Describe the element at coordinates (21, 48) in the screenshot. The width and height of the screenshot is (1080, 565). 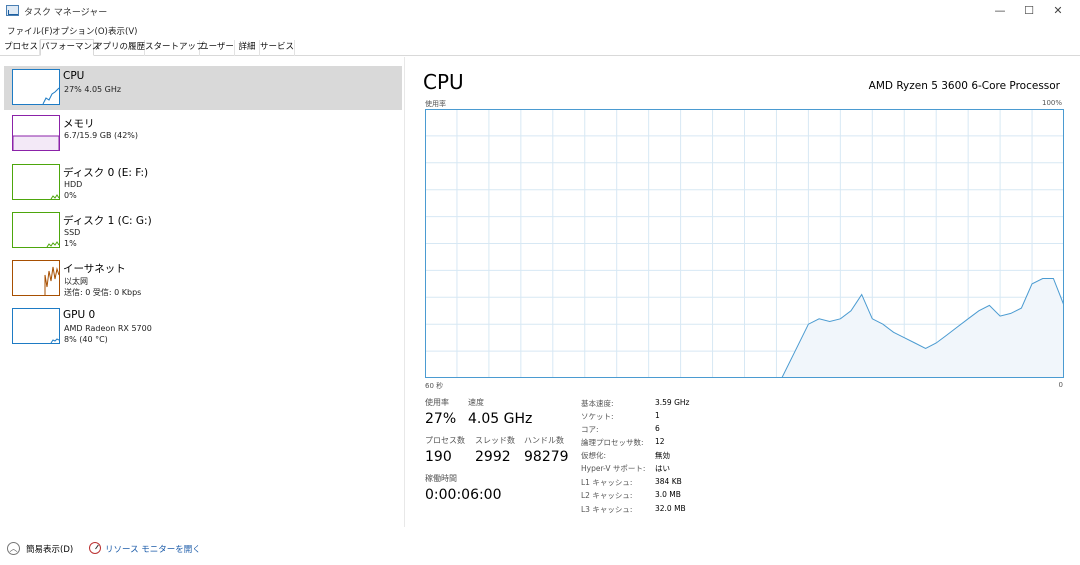
I see `tab-processes: プロセス` at that location.